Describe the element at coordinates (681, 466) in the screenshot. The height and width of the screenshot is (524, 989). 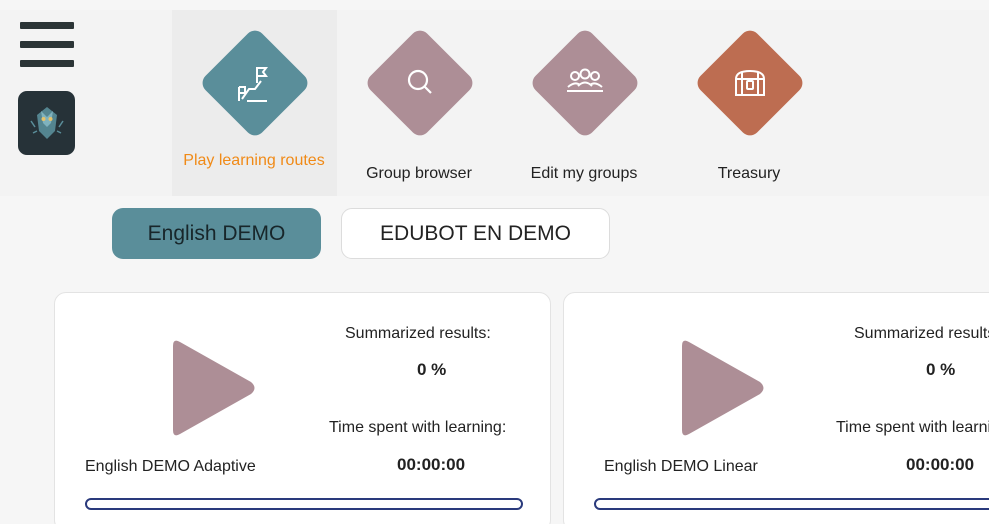
I see `card-title: English DEMO Linear` at that location.